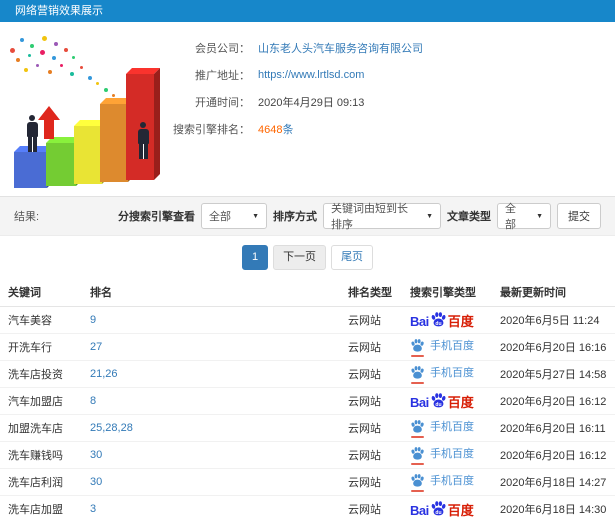 Image resolution: width=615 pixels, height=520 pixels. I want to click on engine-filter-select: 全部 ▼, so click(234, 216).